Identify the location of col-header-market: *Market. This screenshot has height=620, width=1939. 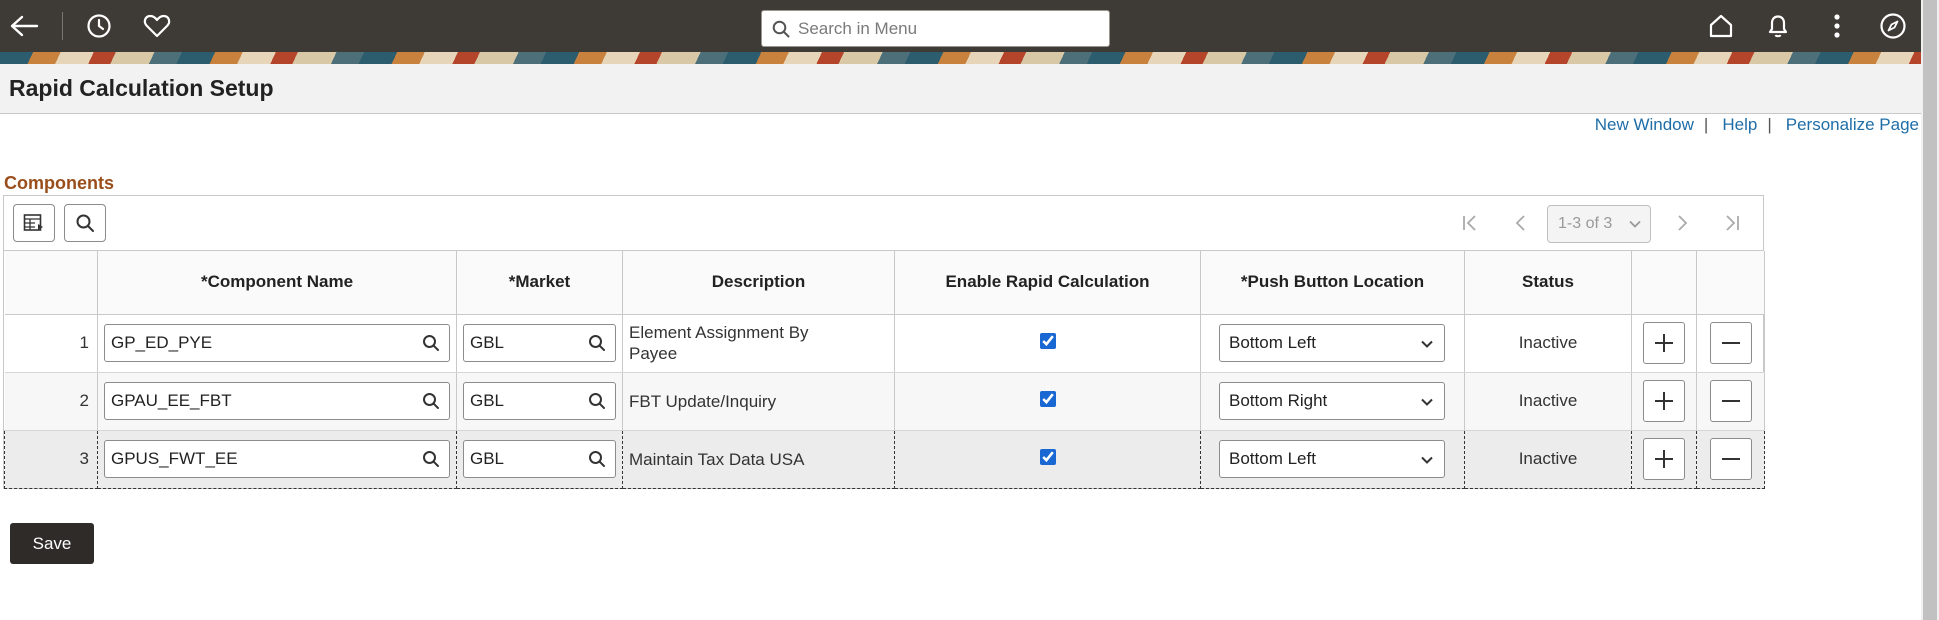
(539, 283).